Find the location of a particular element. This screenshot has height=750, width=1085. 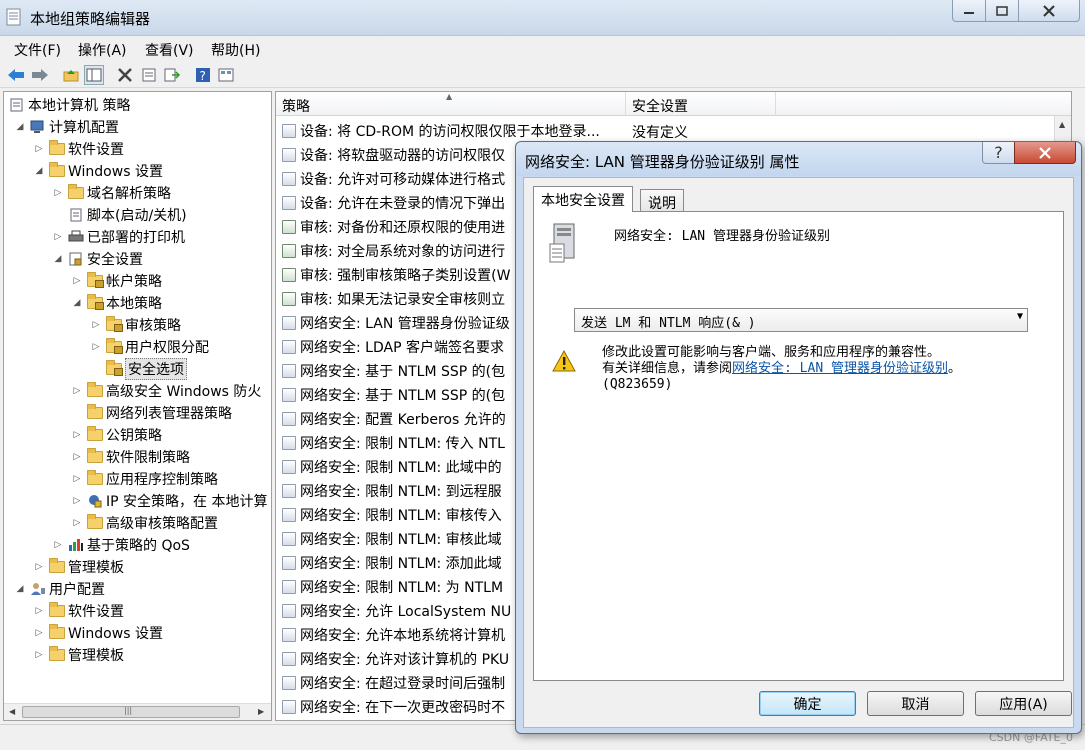

tree-node-name-resolution-policy: ▷ 域名解析策略 is located at coordinates (111, 193).